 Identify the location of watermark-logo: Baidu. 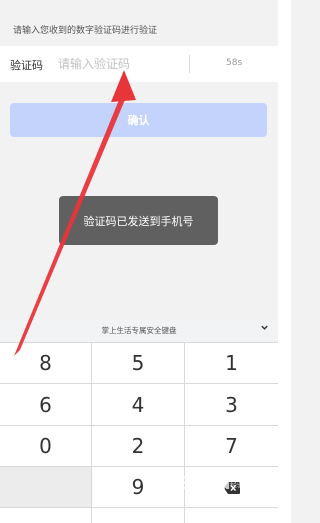
(204, 484).